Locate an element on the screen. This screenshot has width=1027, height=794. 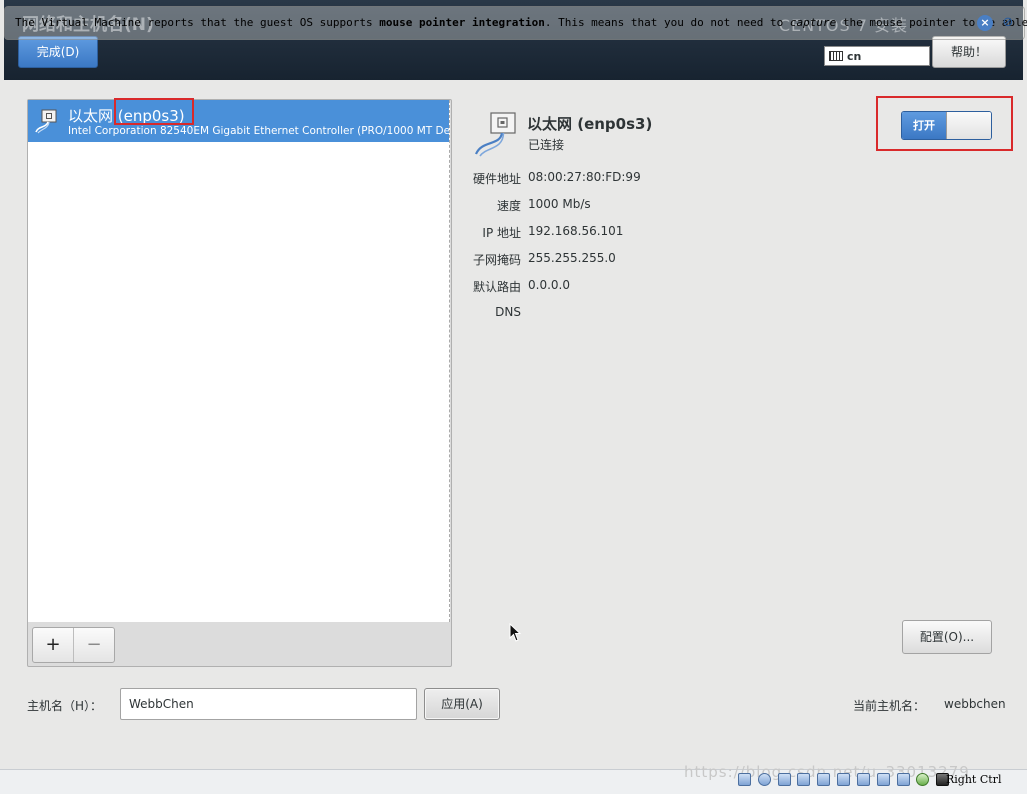
prop-value-subnet-mask: 255.255.255.0 is located at coordinates (572, 258).